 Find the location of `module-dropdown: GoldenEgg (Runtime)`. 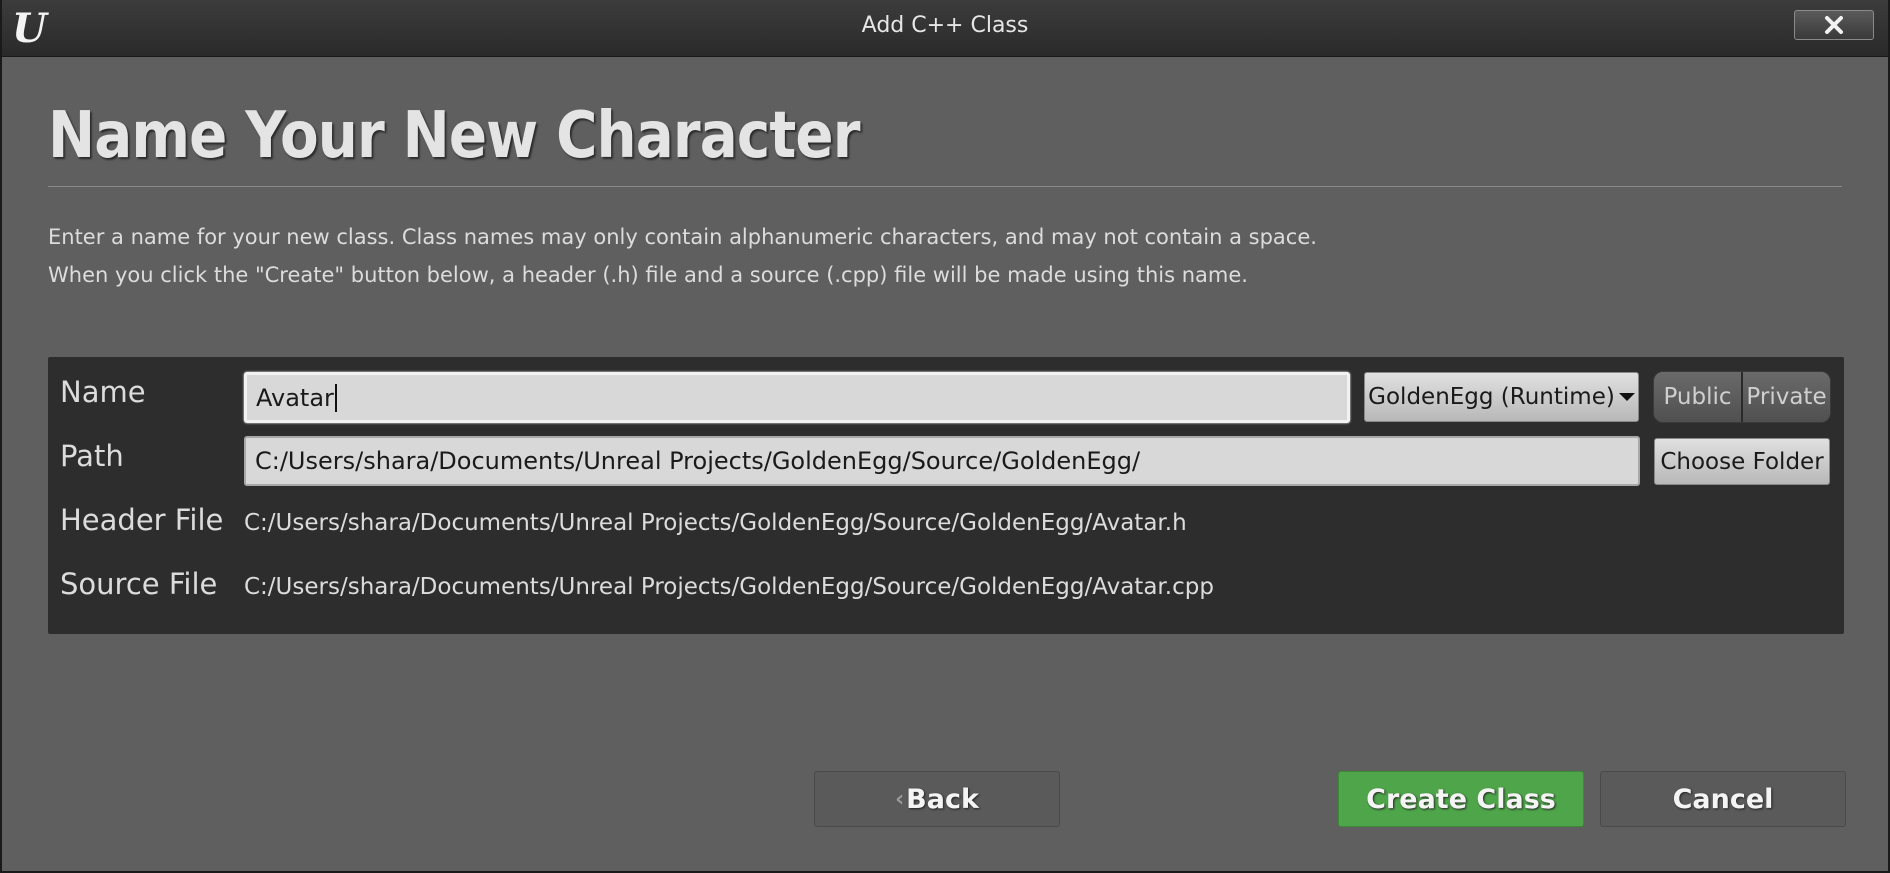

module-dropdown: GoldenEgg (Runtime) is located at coordinates (1501, 397).